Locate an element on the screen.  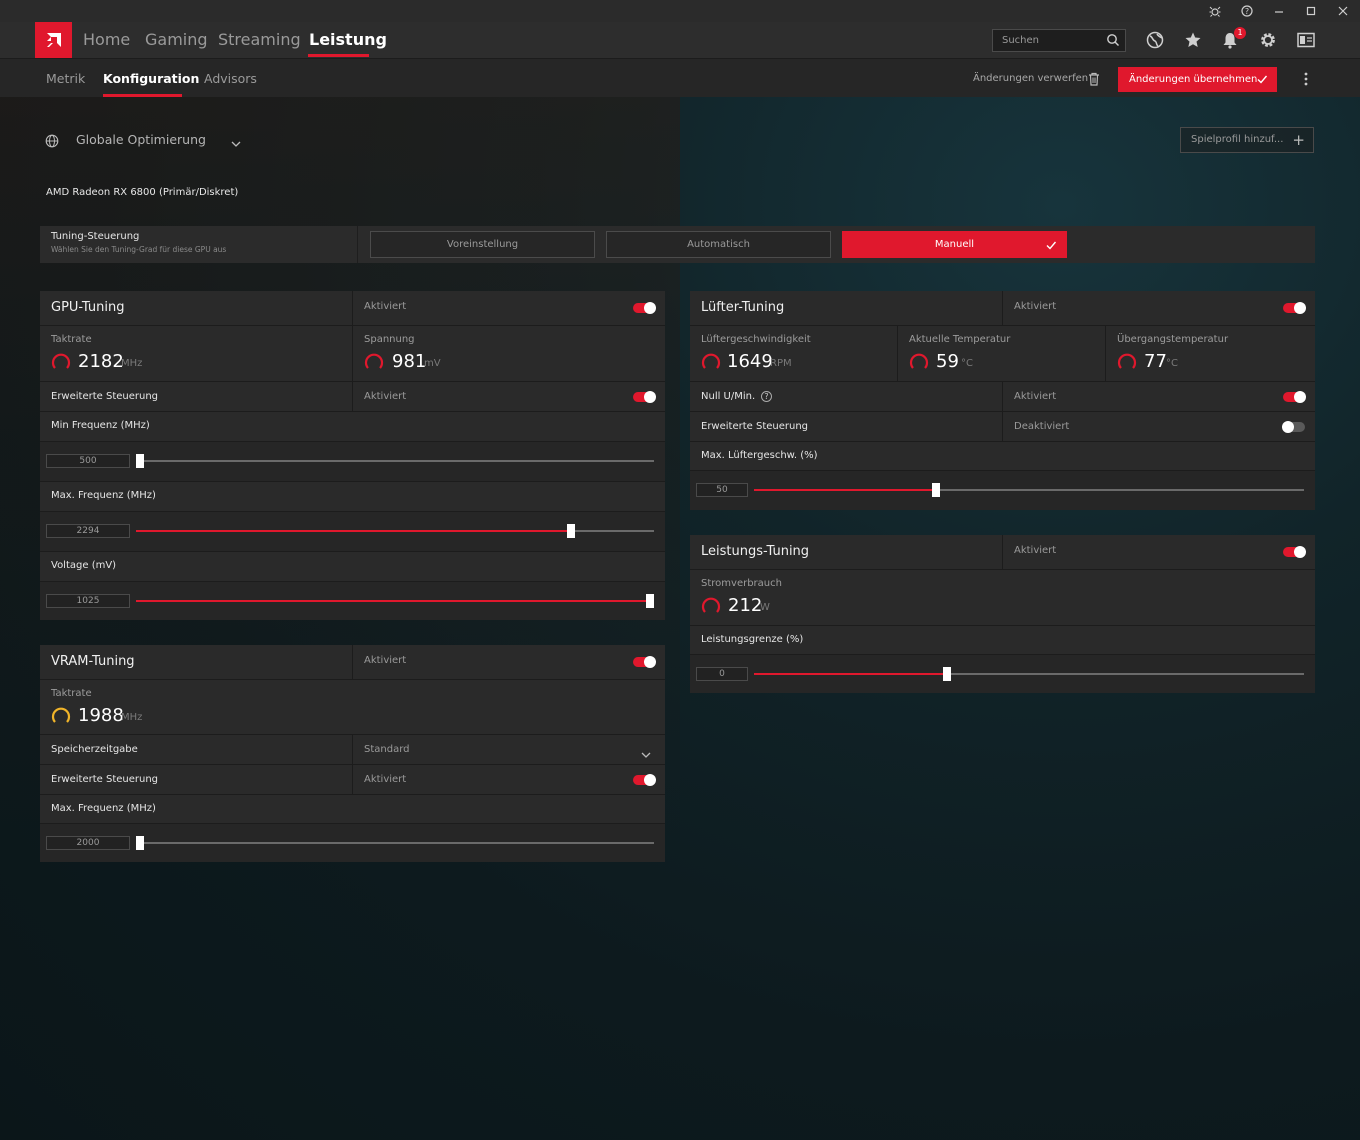
tab-advisors: Advisors is located at coordinates (230, 78).